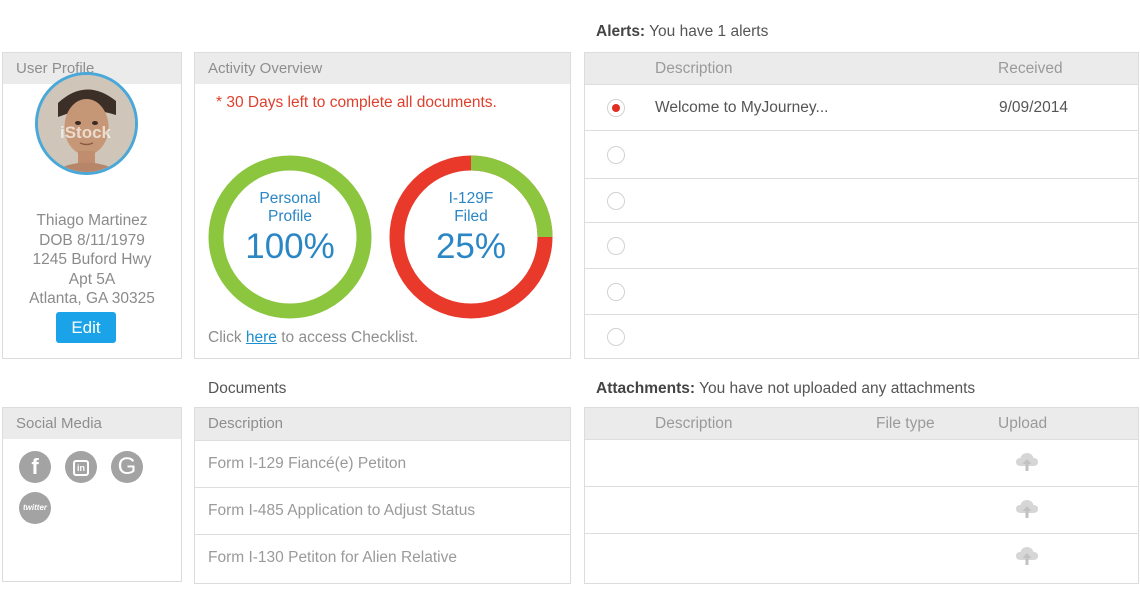 The width and height of the screenshot is (1140, 604). Describe the element at coordinates (92, 279) in the screenshot. I see `user-address-line2: Apt 5A` at that location.